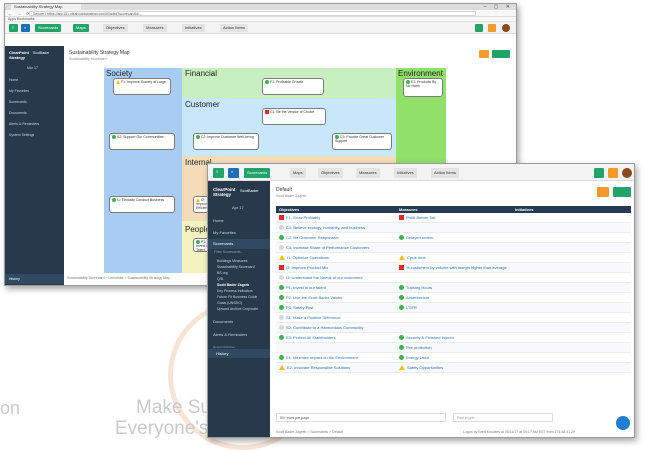 The height and width of the screenshot is (450, 653). Describe the element at coordinates (142, 86) in the screenshot. I see `map-box: F1: Improve Society at Large` at that location.